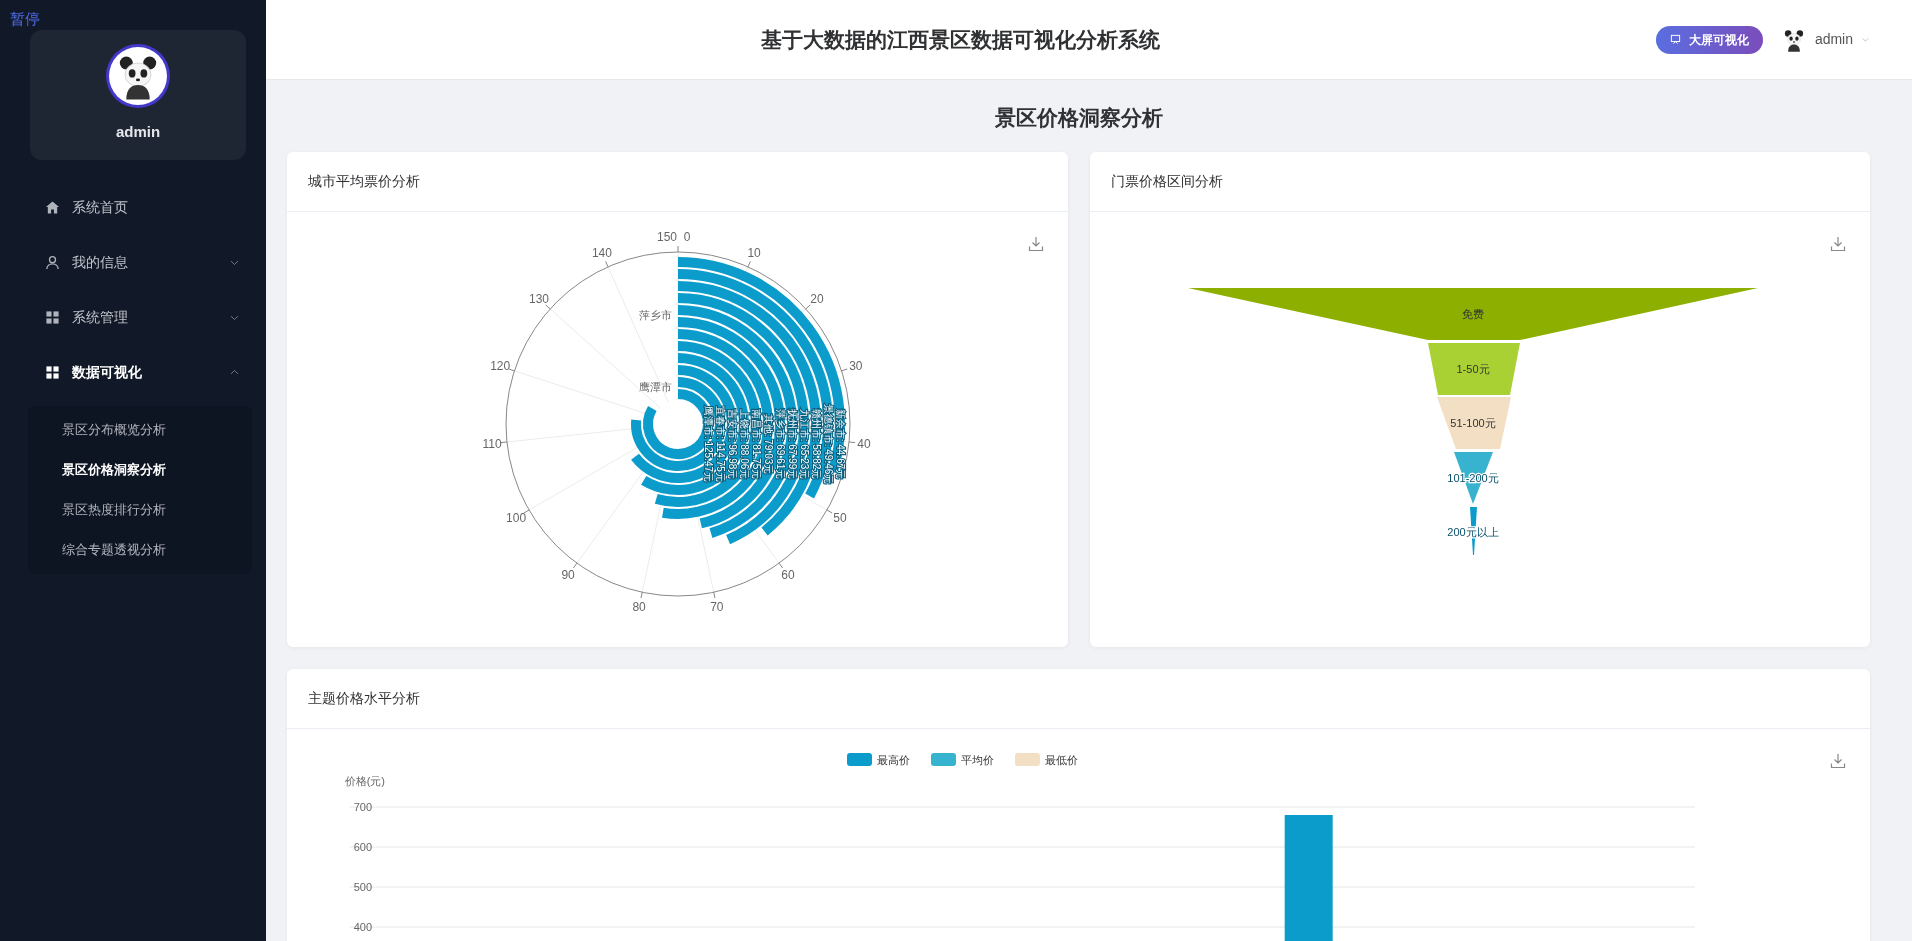 Image resolution: width=1912 pixels, height=941 pixels. I want to click on submenu-item: 景区分布概览分析, so click(140, 430).